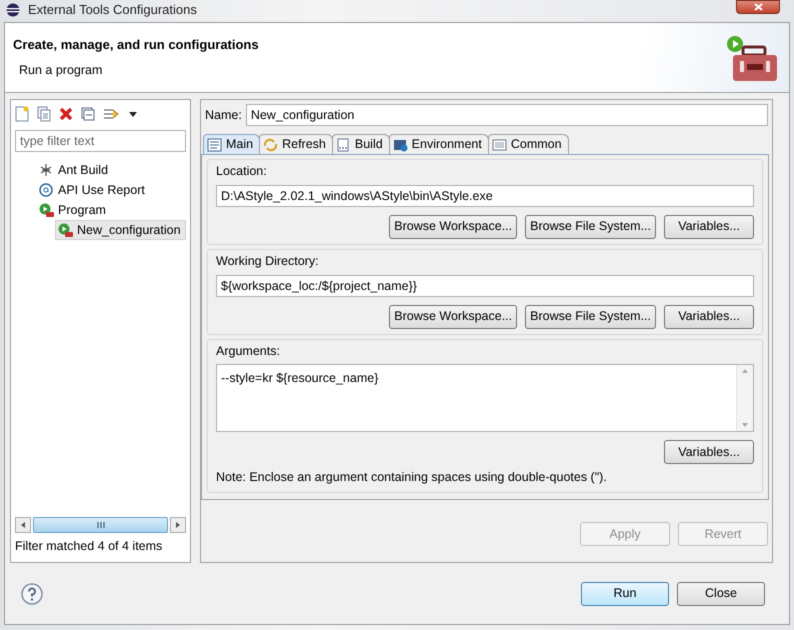 The height and width of the screenshot is (630, 794). Describe the element at coordinates (178, 525) in the screenshot. I see `scroll-right-icon` at that location.